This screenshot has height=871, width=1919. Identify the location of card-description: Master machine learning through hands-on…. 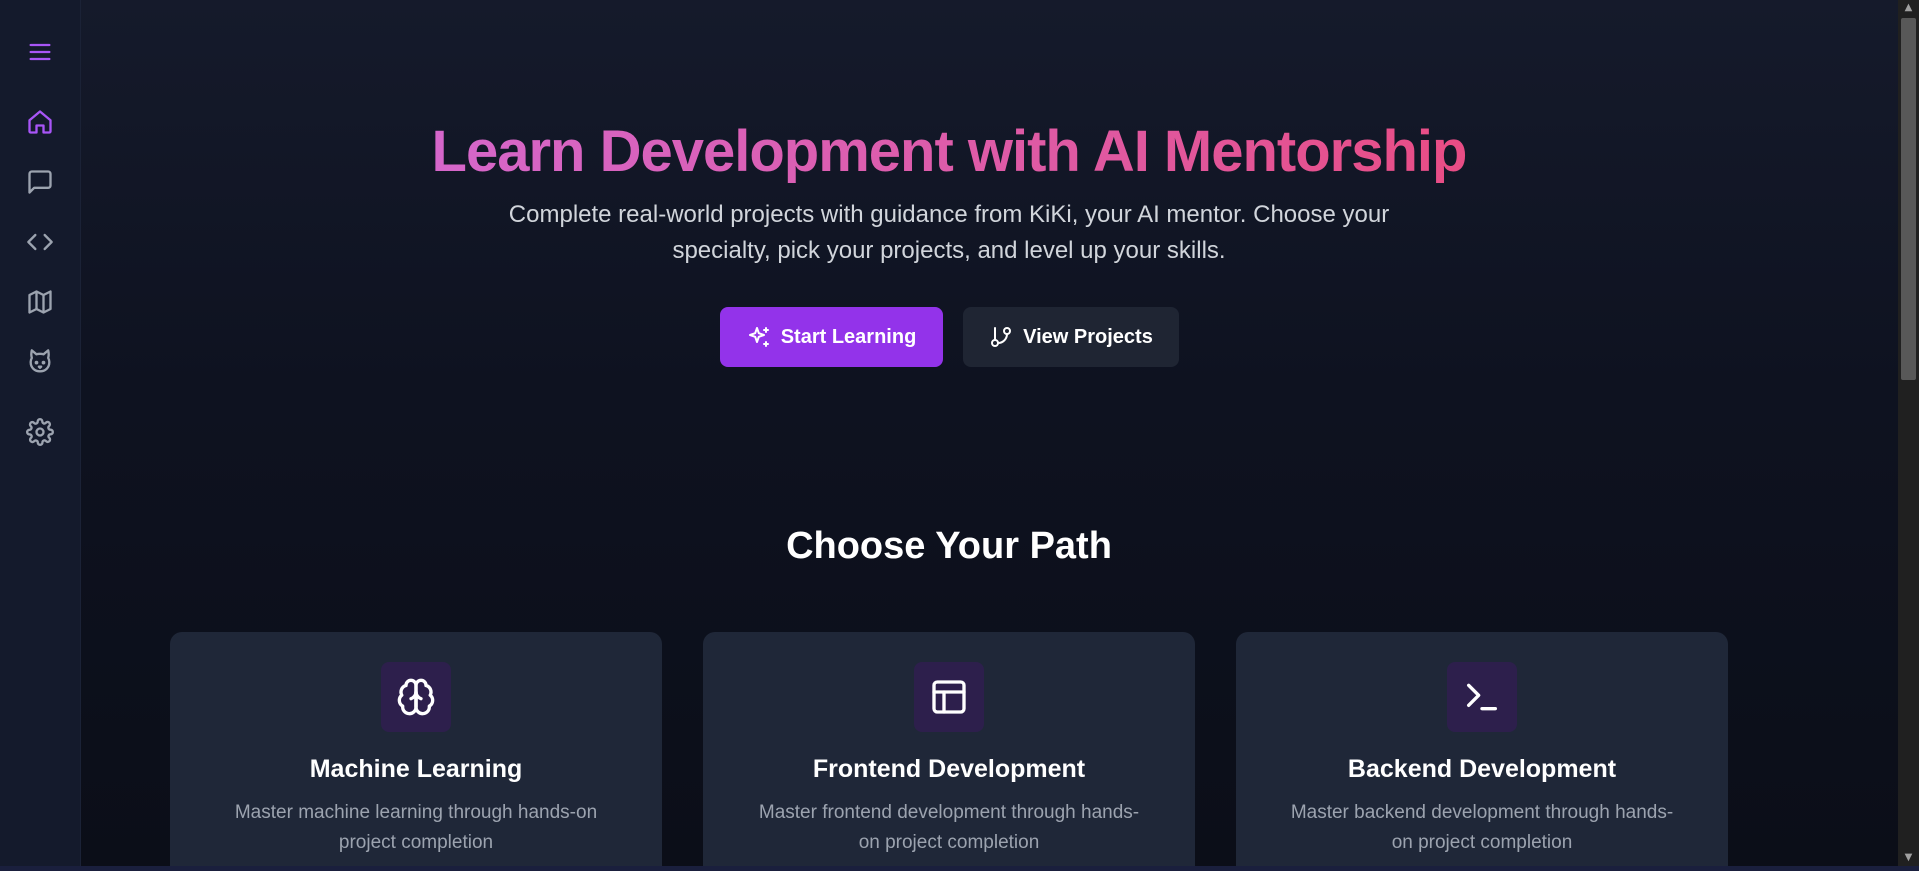
(416, 827).